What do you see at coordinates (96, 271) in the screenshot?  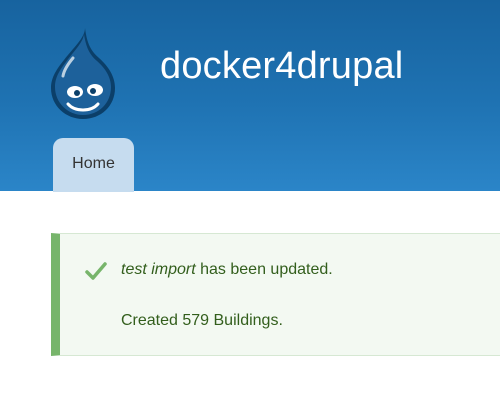 I see `check-icon` at bounding box center [96, 271].